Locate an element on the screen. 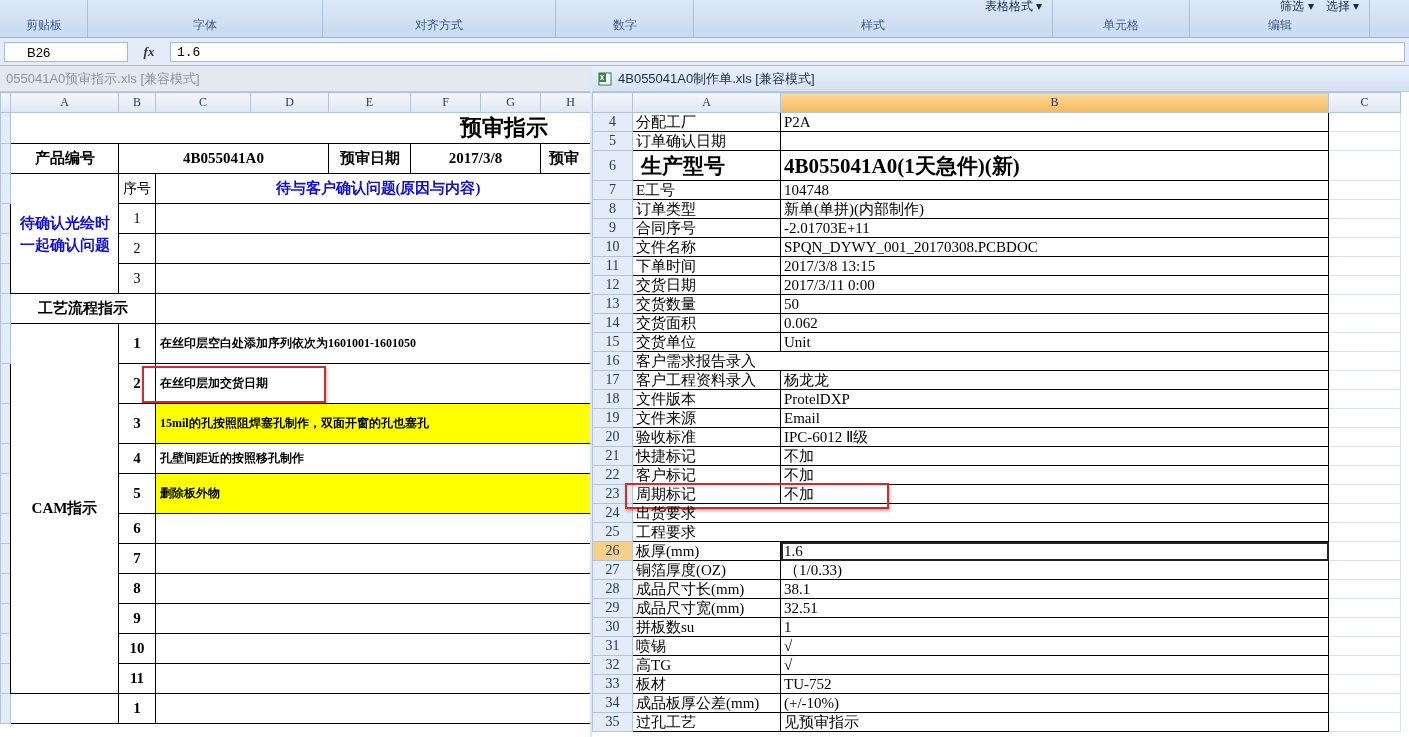  column-header: E is located at coordinates (369, 102).